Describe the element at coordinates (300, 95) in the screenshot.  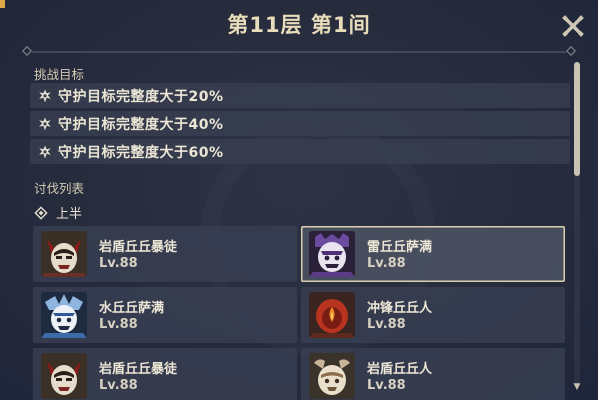
I see `goal-row: 守护目标完整度大于20%` at that location.